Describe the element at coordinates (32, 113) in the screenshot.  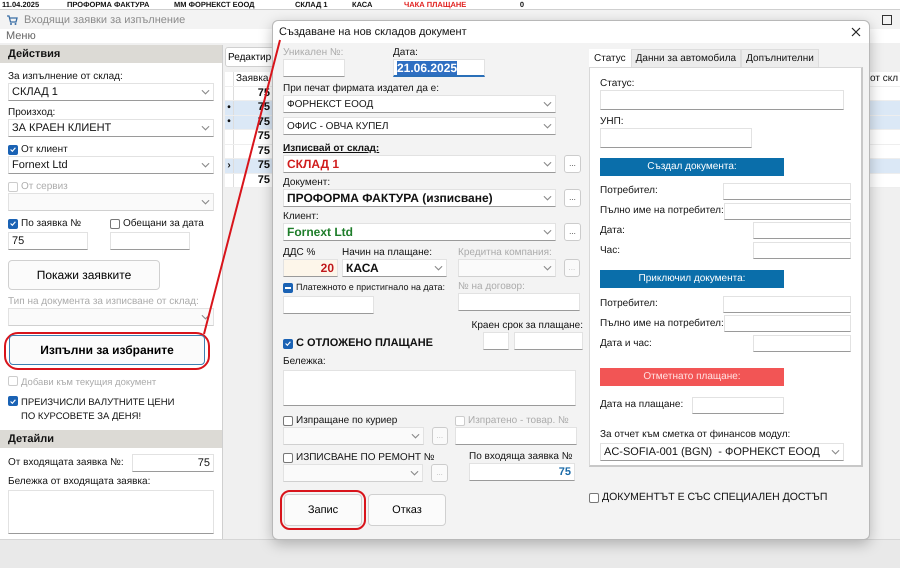
I see `field-label: Произход:` at that location.